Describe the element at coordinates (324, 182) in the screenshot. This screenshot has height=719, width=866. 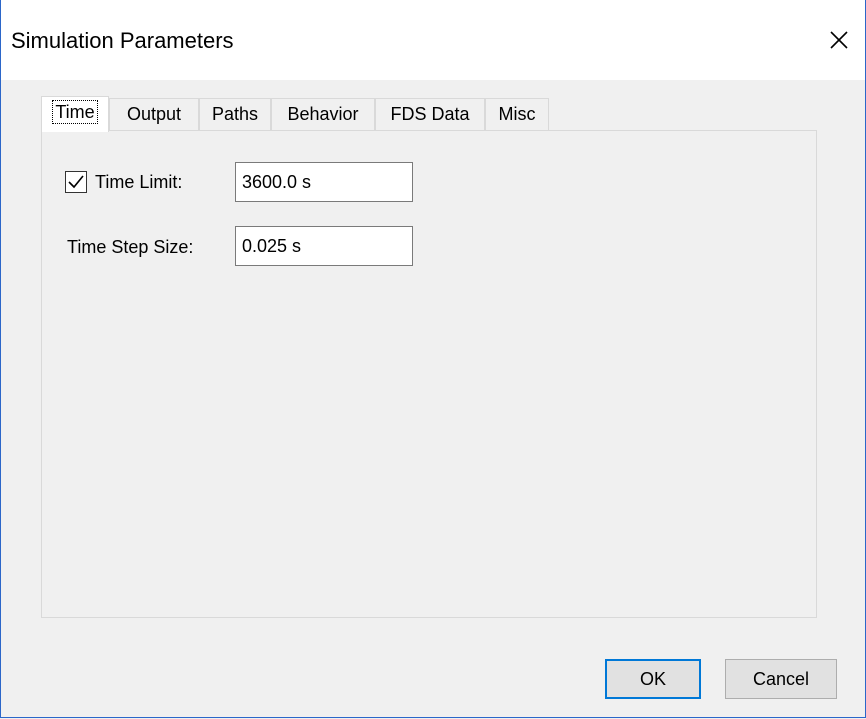
I see `time-limit-field` at that location.